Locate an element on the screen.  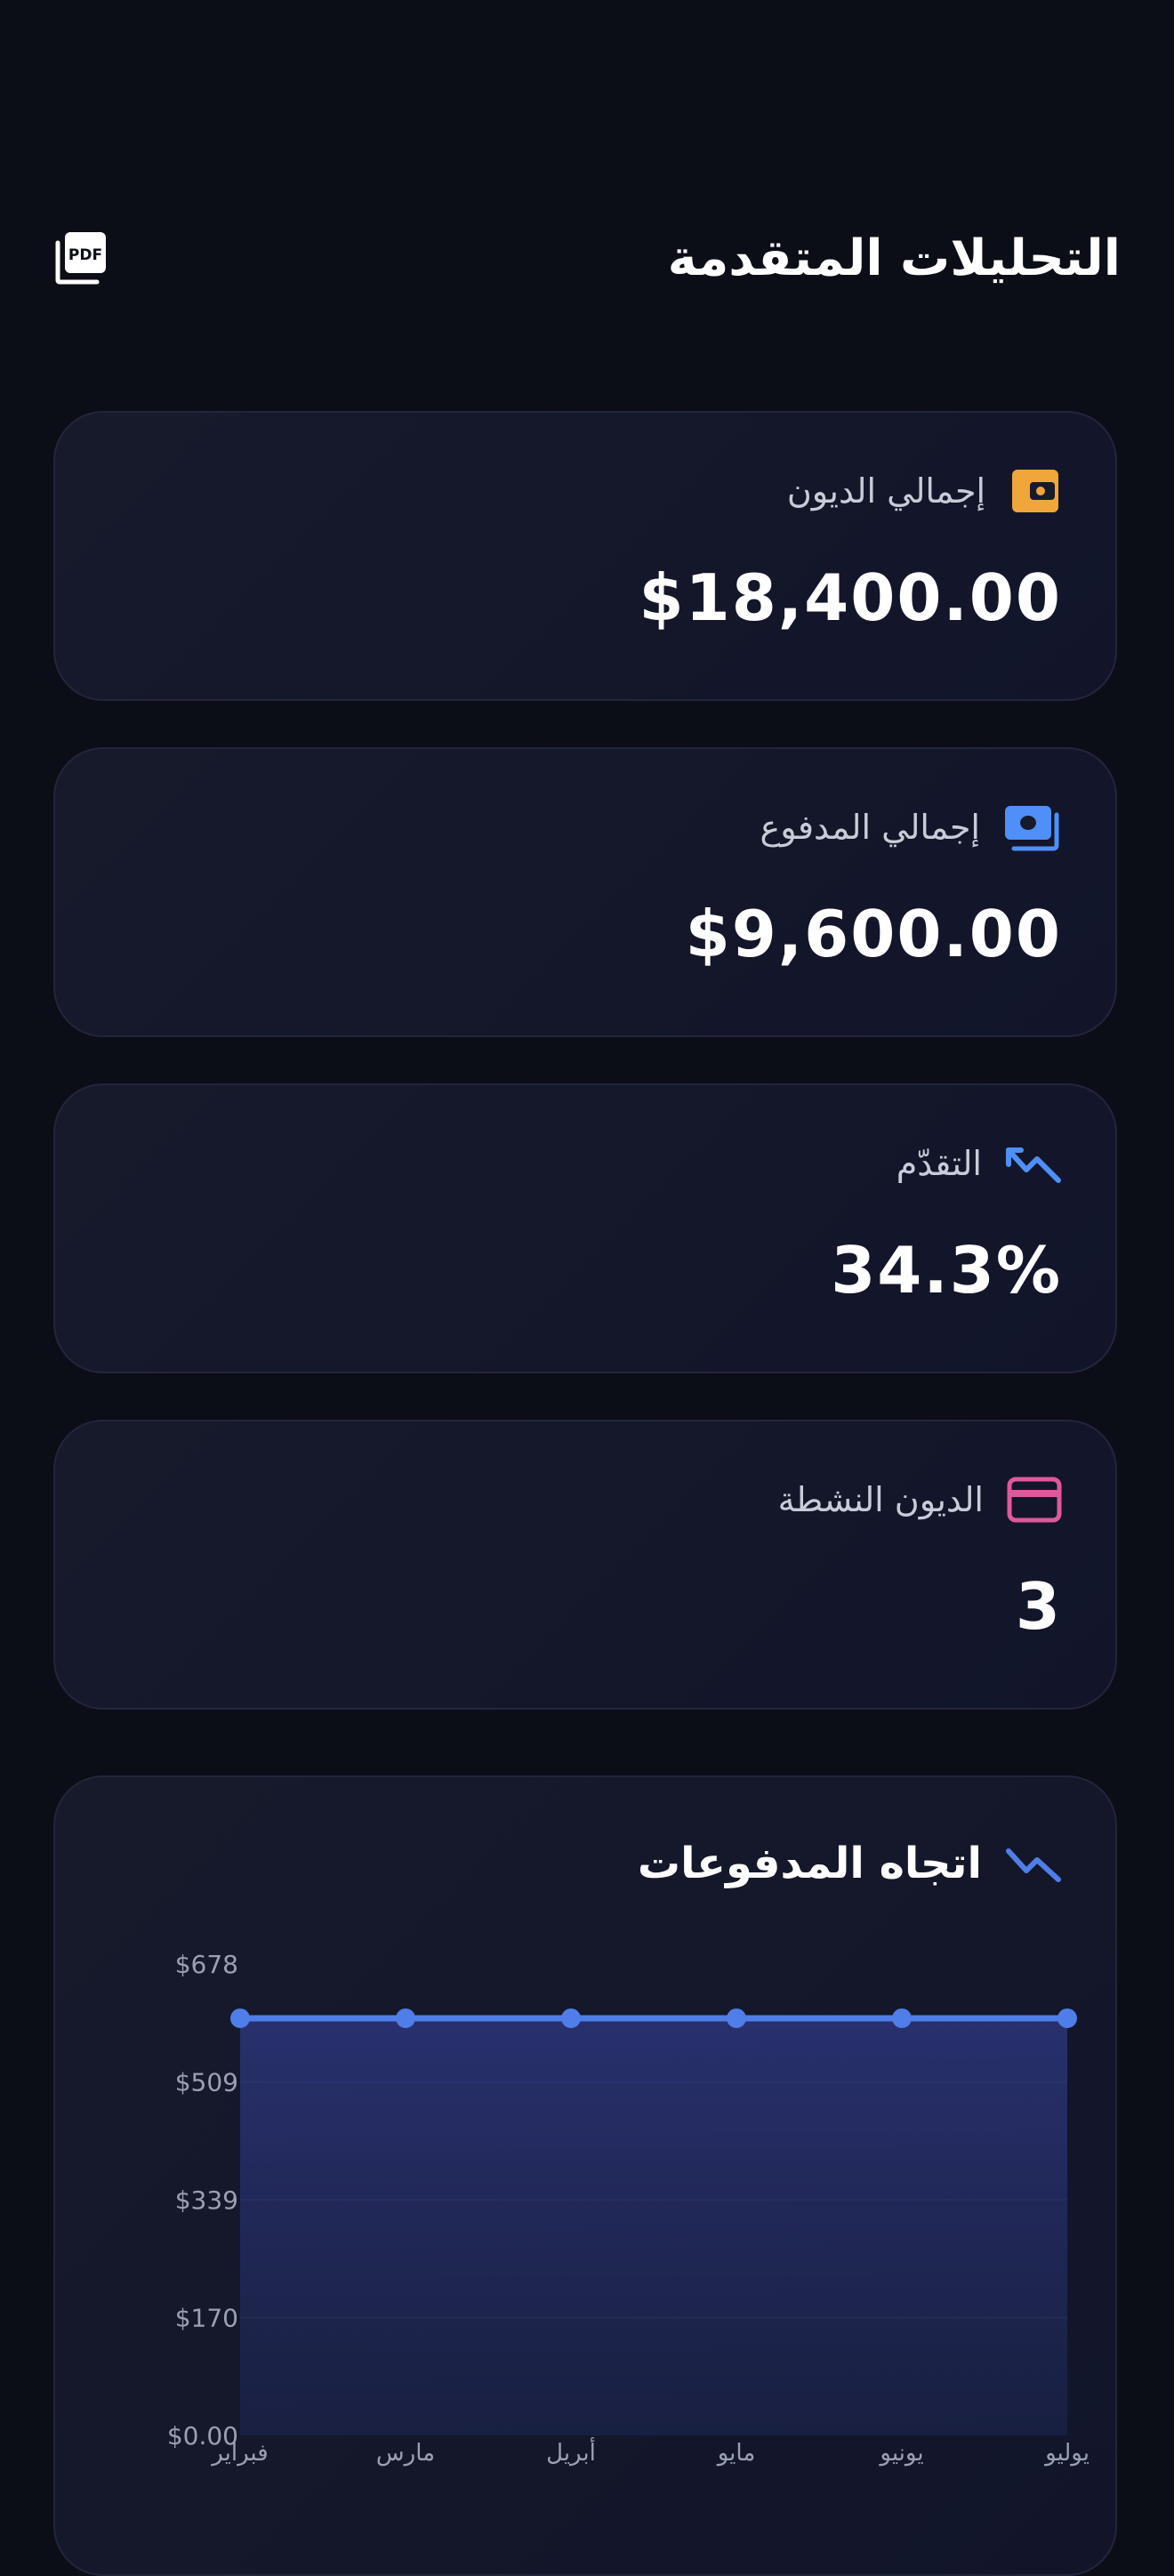
pdf-export-button: PDF is located at coordinates (81, 257).